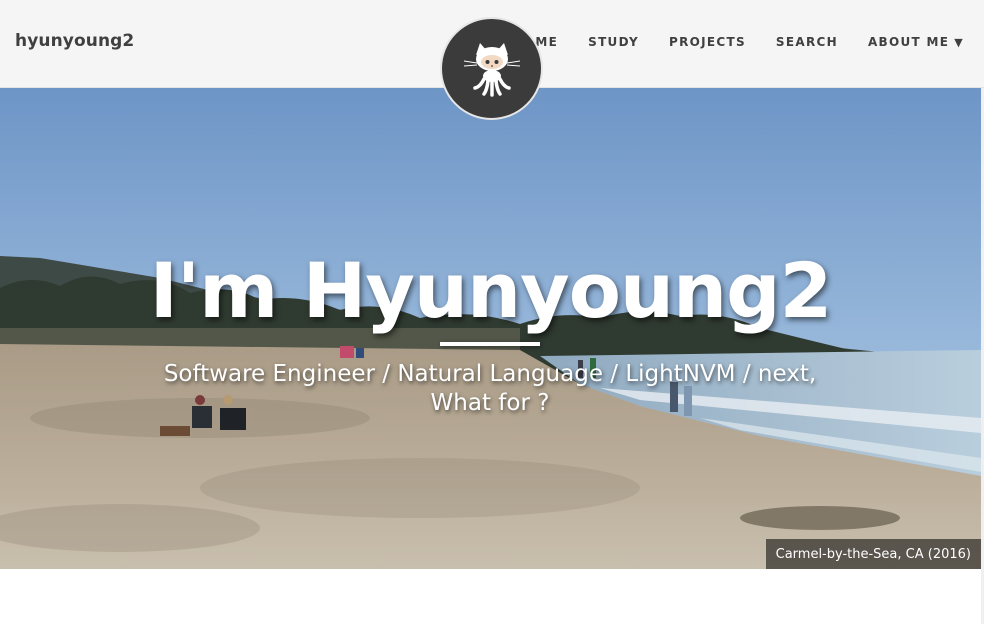 The image size is (984, 624). I want to click on avatar, so click(491, 68).